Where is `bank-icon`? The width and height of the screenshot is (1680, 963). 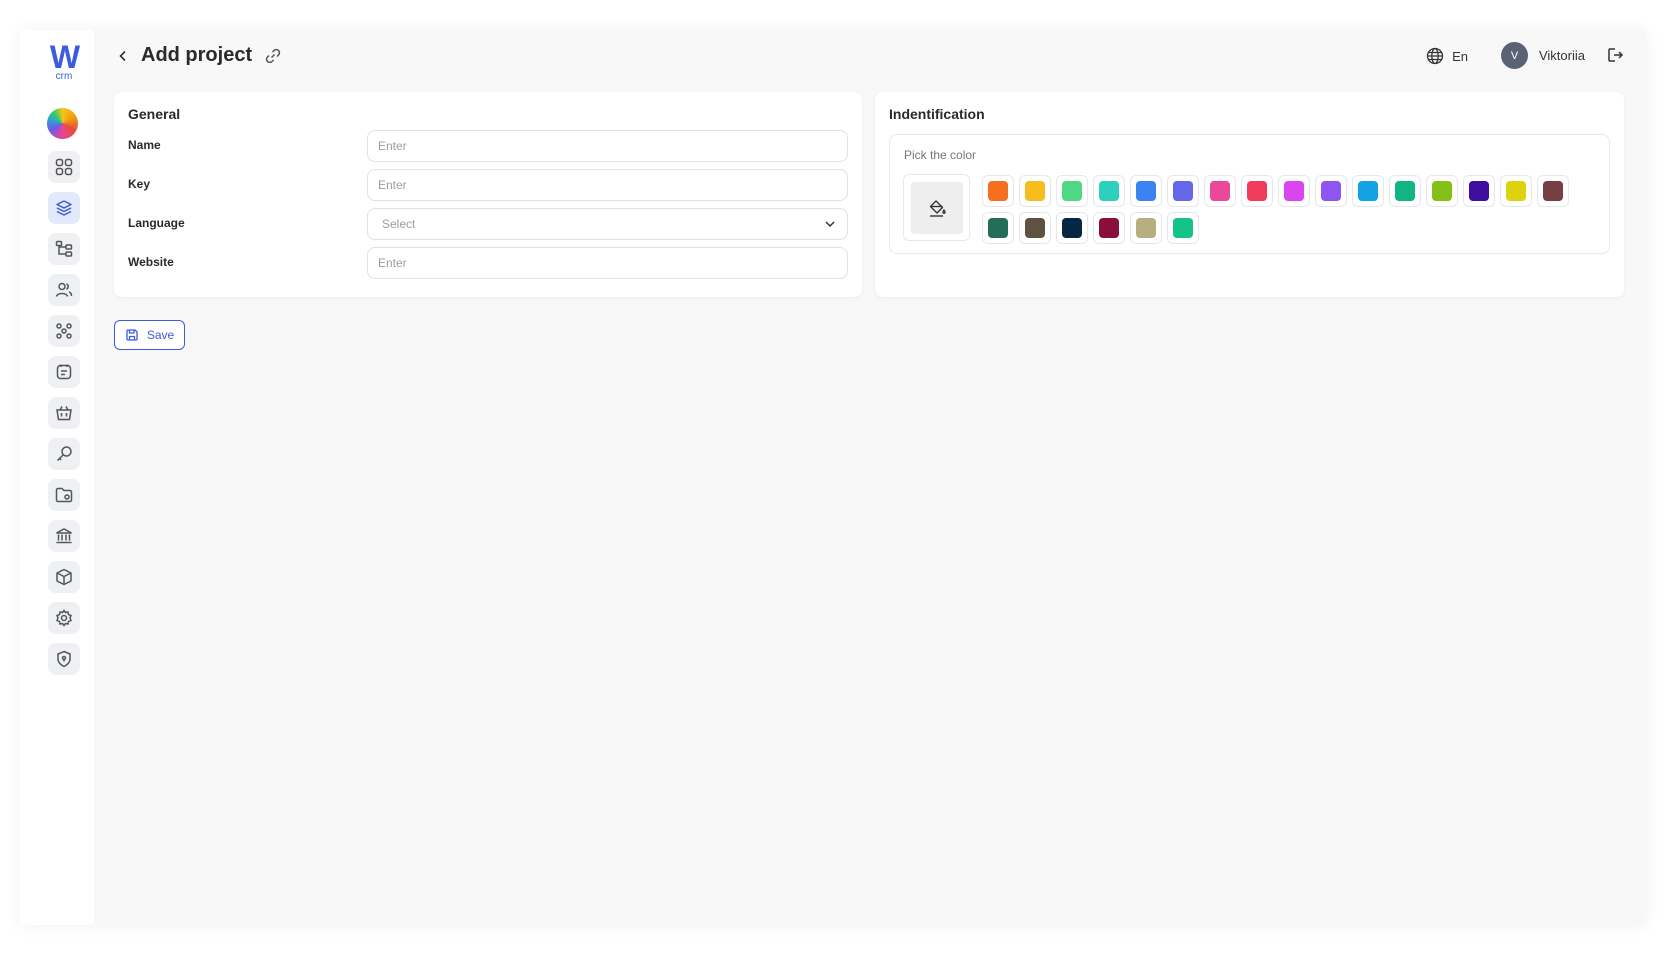
bank-icon is located at coordinates (64, 536).